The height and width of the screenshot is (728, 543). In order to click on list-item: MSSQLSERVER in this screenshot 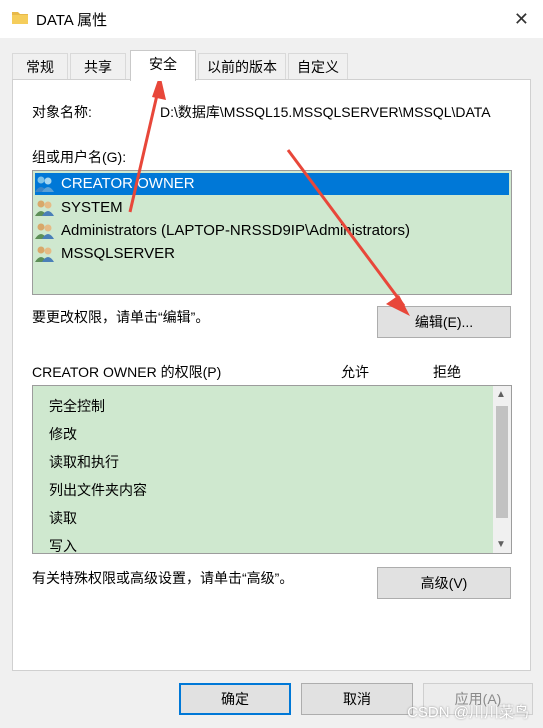, I will do `click(105, 254)`.